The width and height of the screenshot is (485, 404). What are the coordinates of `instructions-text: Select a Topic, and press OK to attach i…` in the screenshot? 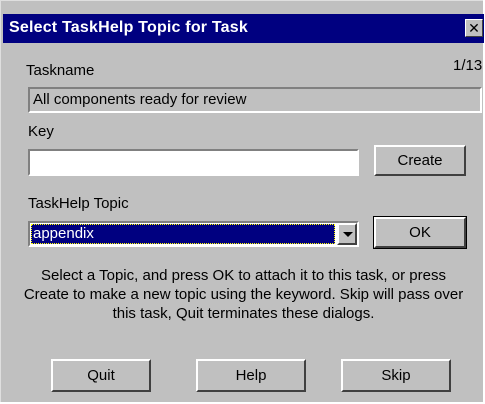 It's located at (243, 294).